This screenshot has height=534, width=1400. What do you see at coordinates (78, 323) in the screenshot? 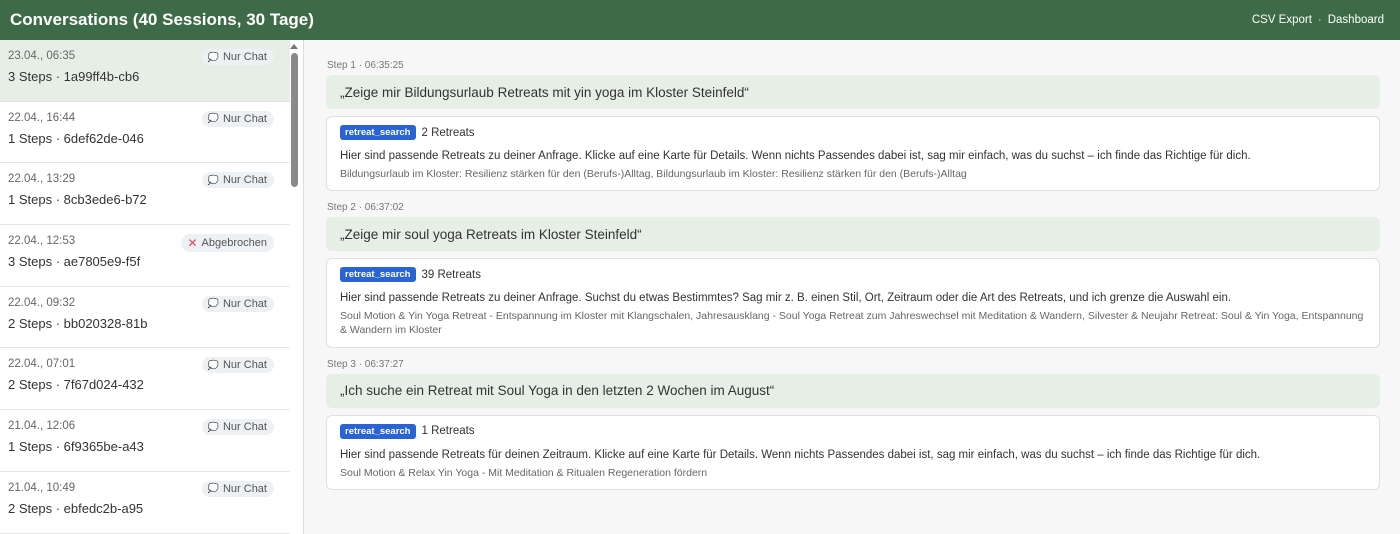
I see `session-meta: 2 Steps · bb020328-81b` at bounding box center [78, 323].